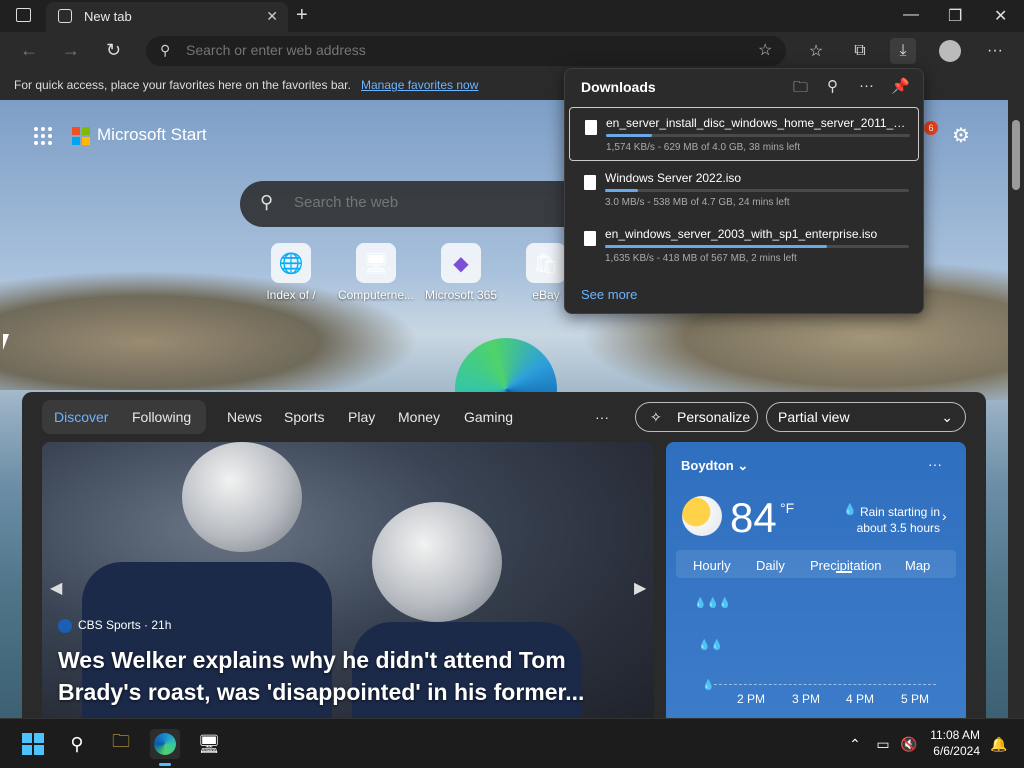  What do you see at coordinates (488, 417) in the screenshot?
I see `tab-gaming: Gaming` at bounding box center [488, 417].